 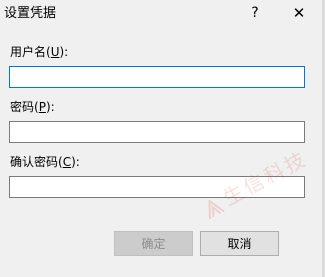 I want to click on dialog-title: 设置凭据, so click(x=30, y=13).